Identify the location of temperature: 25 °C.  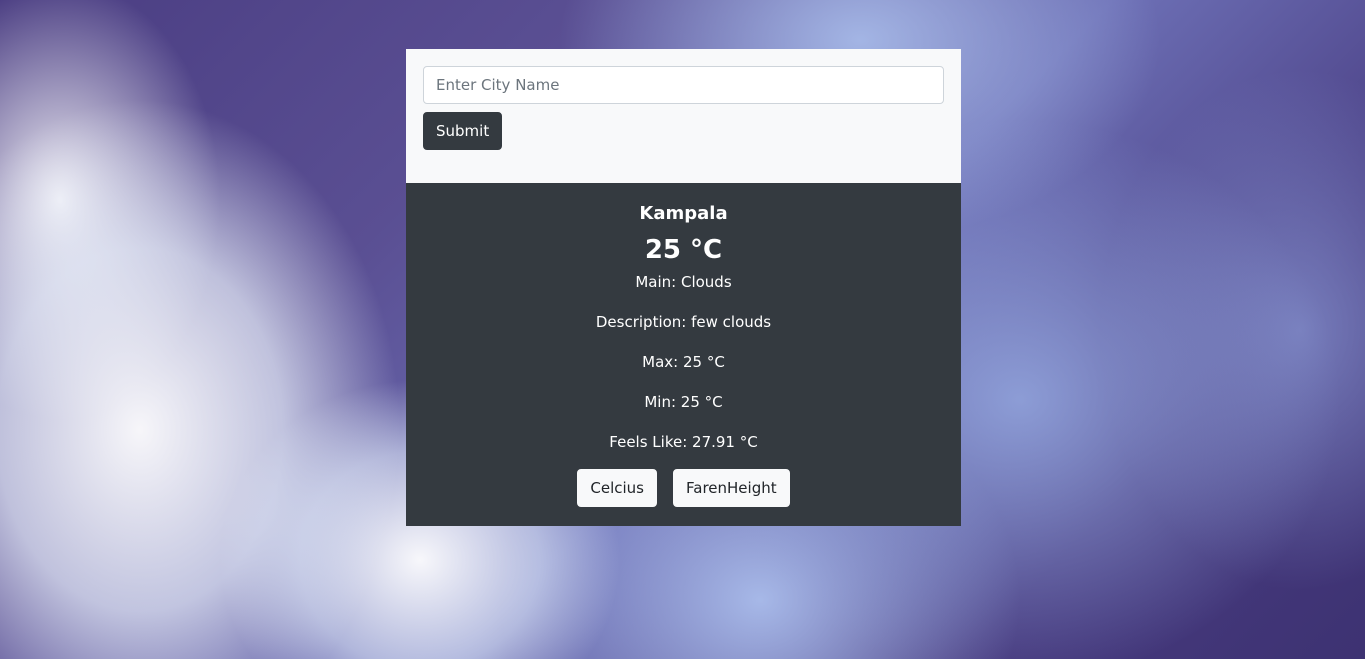
(683, 250).